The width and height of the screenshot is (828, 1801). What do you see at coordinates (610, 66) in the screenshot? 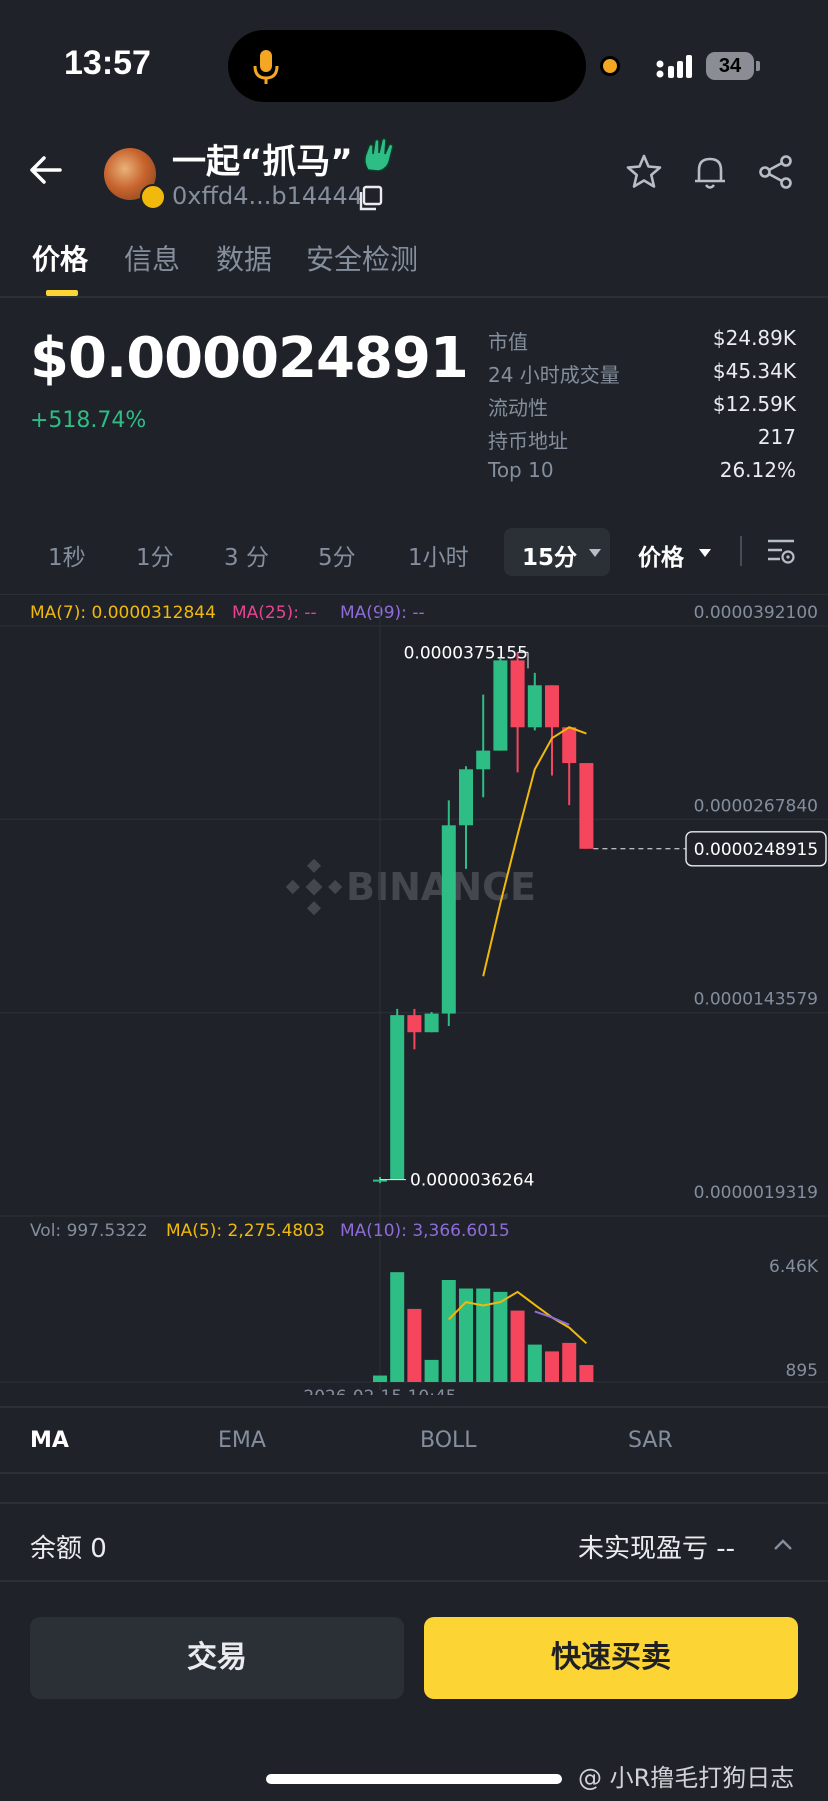
I see `privacy-indicator` at bounding box center [610, 66].